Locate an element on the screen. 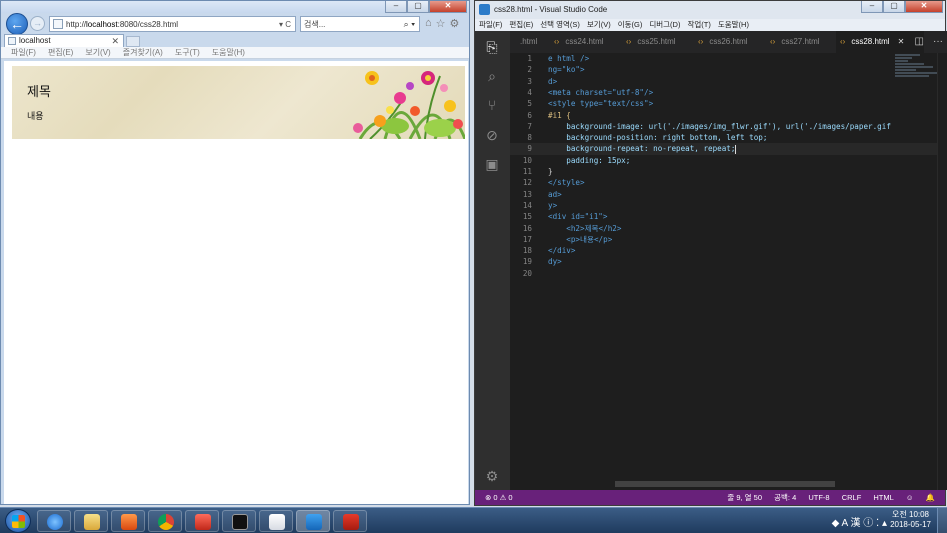  encoding: UTF-8 is located at coordinates (818, 497).